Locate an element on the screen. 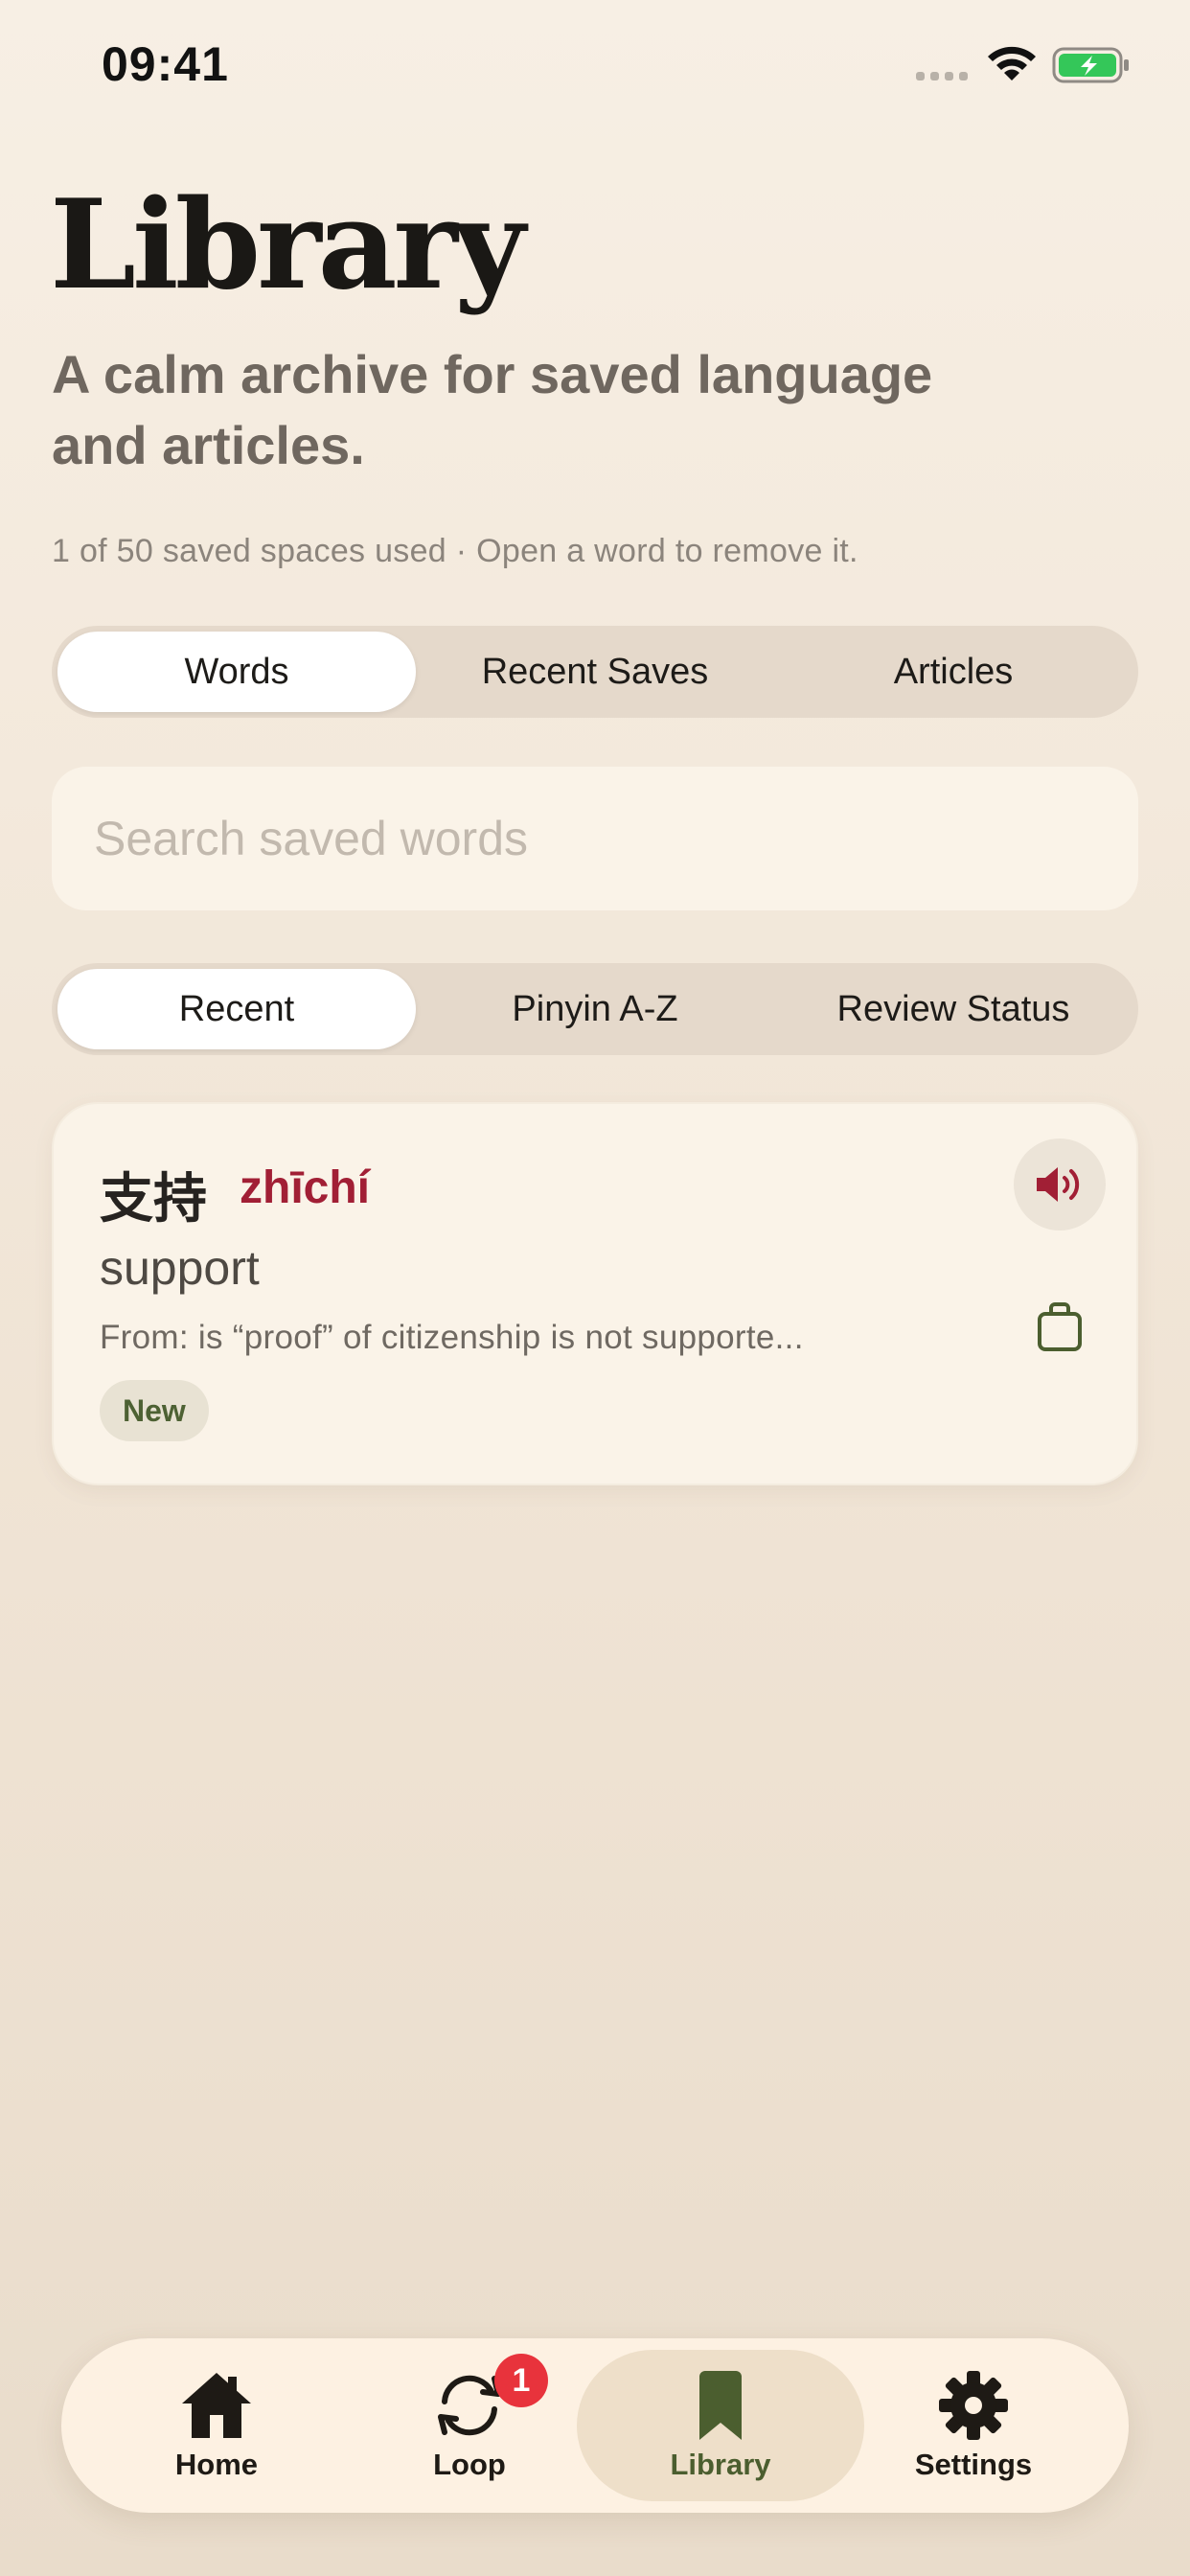 The width and height of the screenshot is (1190, 2576). tab-library: Library is located at coordinates (720, 2425).